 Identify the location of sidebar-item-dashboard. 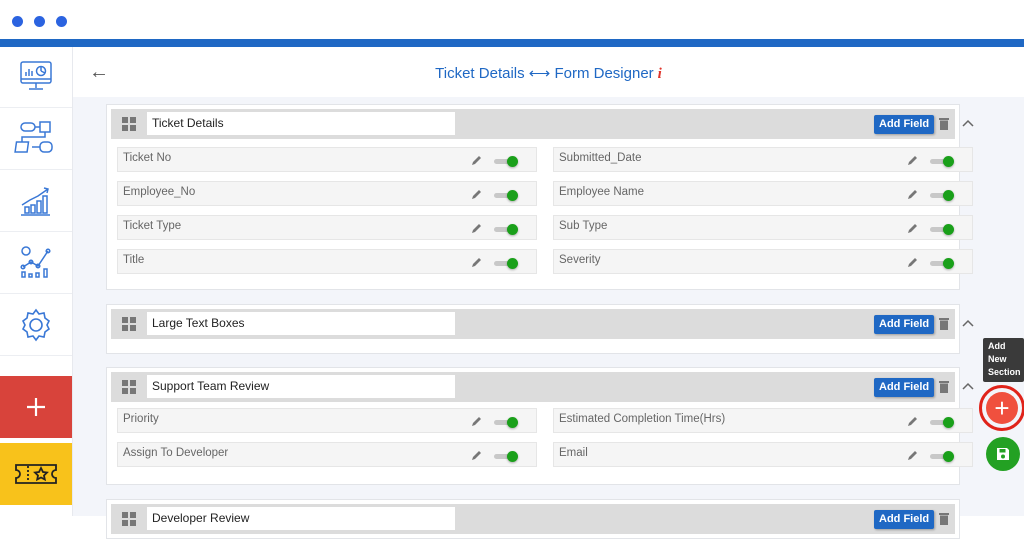
(36, 77).